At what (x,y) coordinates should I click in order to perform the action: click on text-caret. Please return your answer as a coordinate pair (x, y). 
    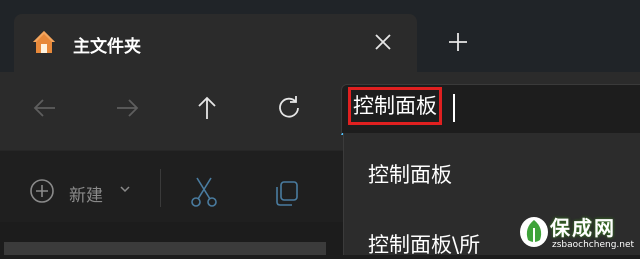
    Looking at the image, I should click on (454, 108).